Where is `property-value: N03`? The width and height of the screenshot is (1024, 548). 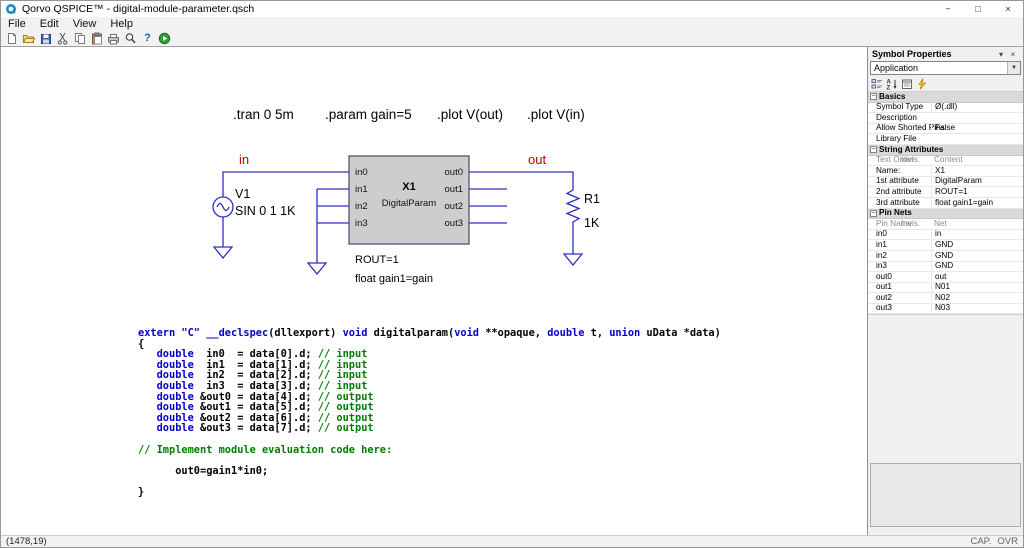 property-value: N03 is located at coordinates (977, 308).